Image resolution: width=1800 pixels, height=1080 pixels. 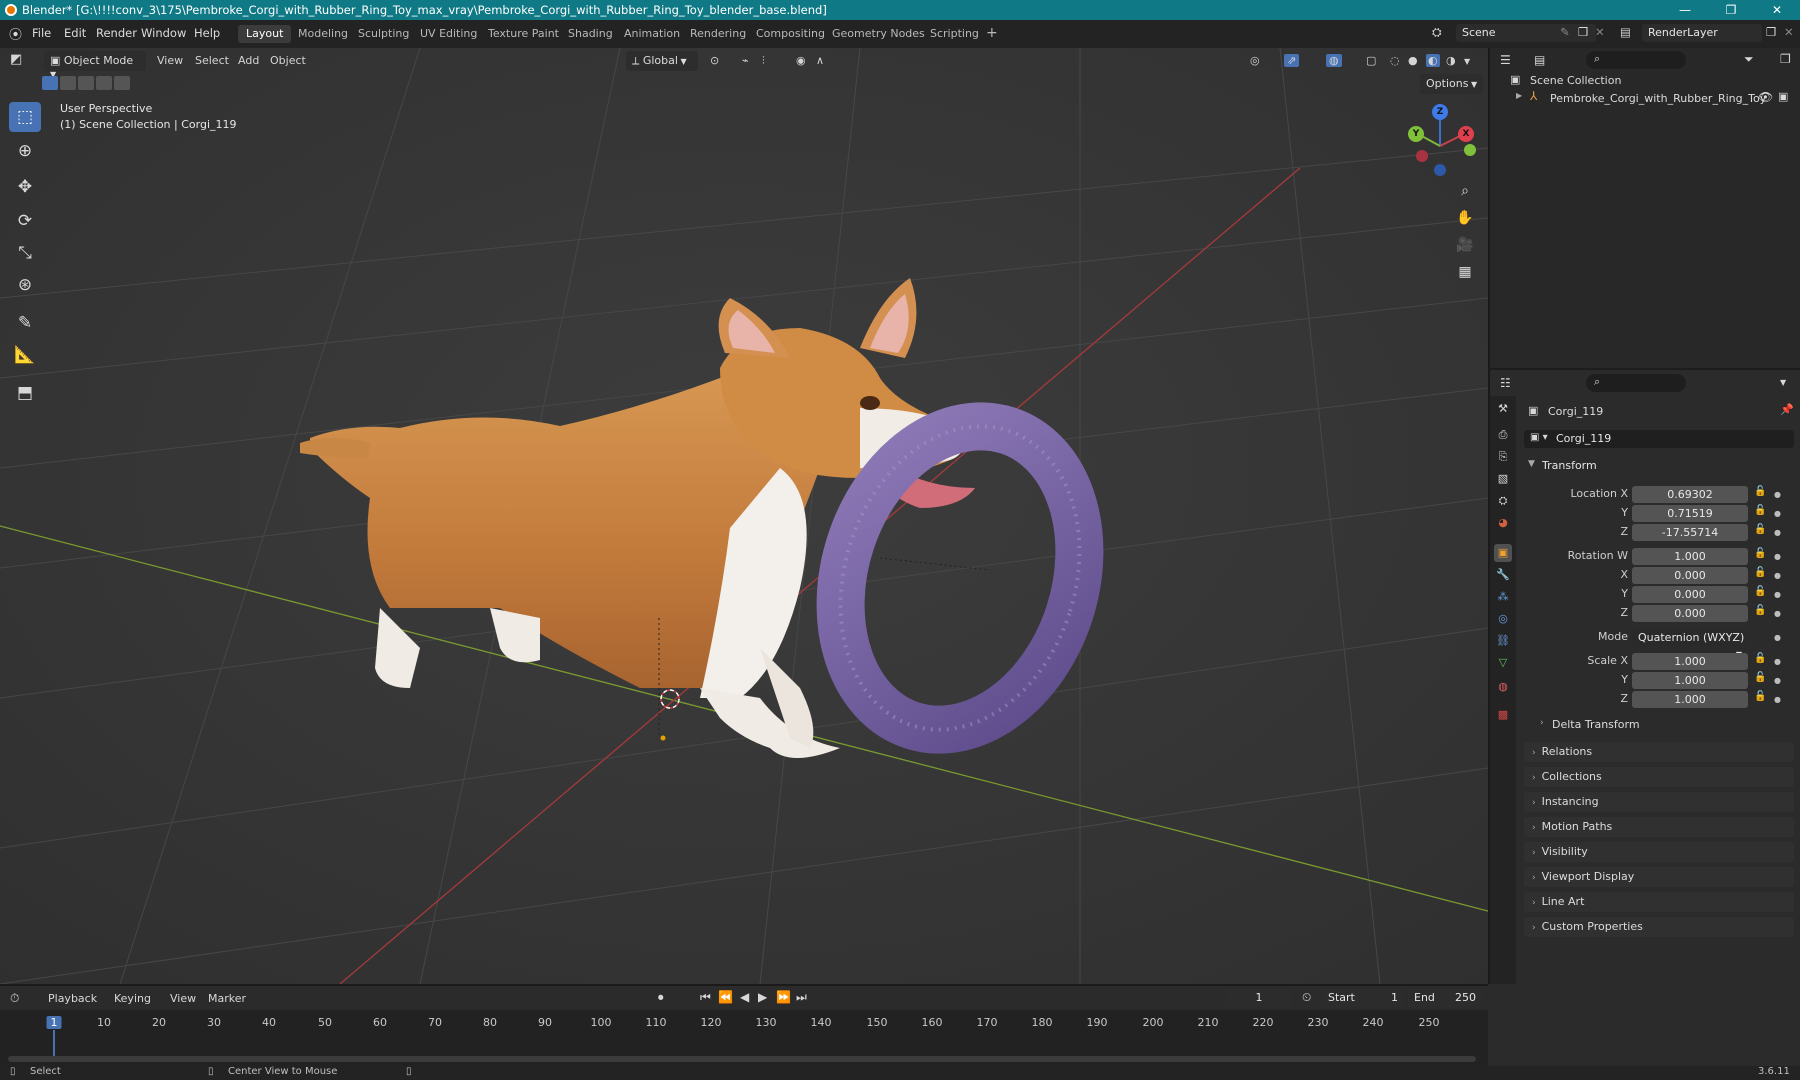 What do you see at coordinates (1422, 156) in the screenshot?
I see `gizmo-neg-x` at bounding box center [1422, 156].